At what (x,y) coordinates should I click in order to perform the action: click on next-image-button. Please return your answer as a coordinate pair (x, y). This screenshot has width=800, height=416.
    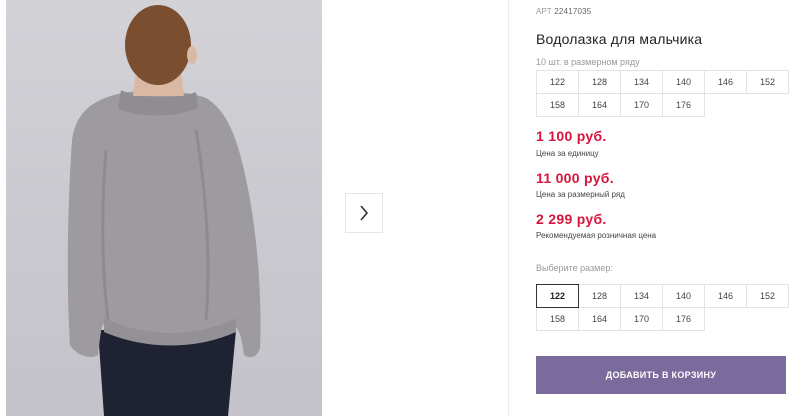
    Looking at the image, I should click on (364, 213).